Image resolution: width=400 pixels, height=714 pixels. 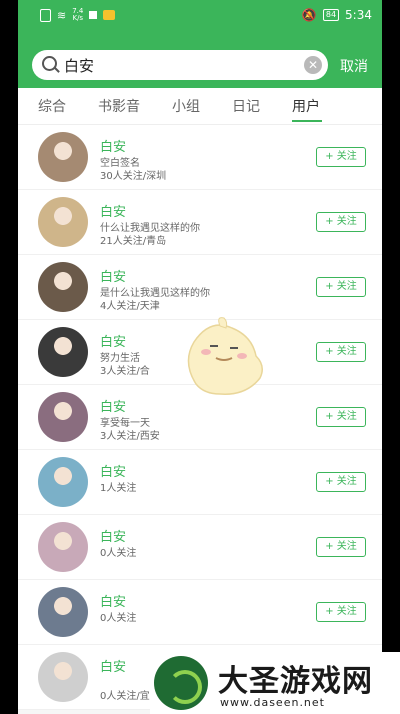 What do you see at coordinates (181, 683) in the screenshot?
I see `site-logo-icon` at bounding box center [181, 683].